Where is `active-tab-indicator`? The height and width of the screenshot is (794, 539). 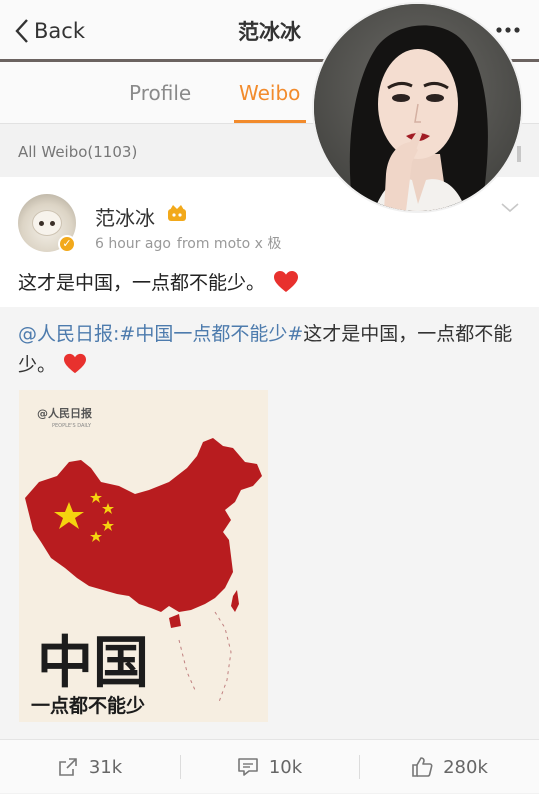 active-tab-indicator is located at coordinates (270, 121).